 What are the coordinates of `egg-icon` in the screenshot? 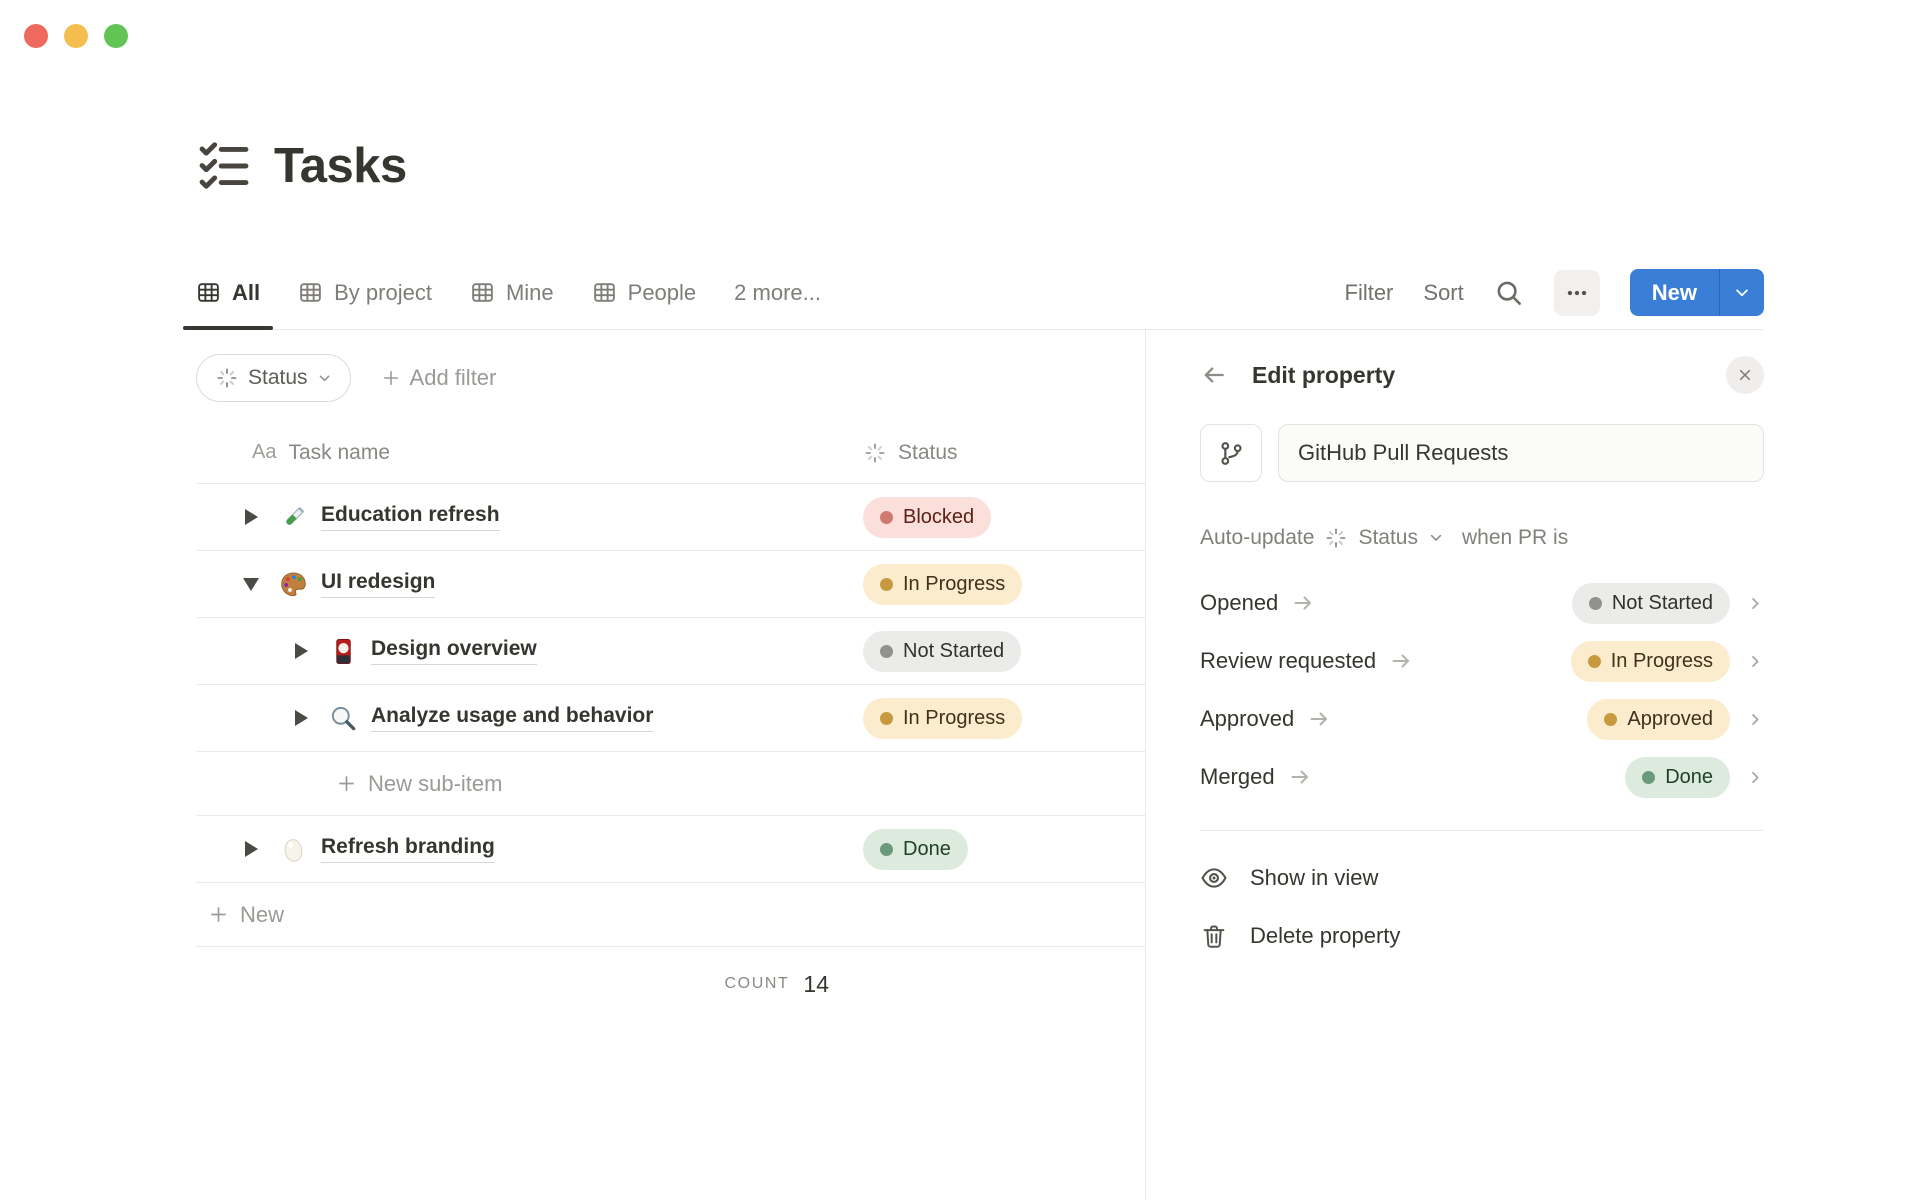 It's located at (293, 849).